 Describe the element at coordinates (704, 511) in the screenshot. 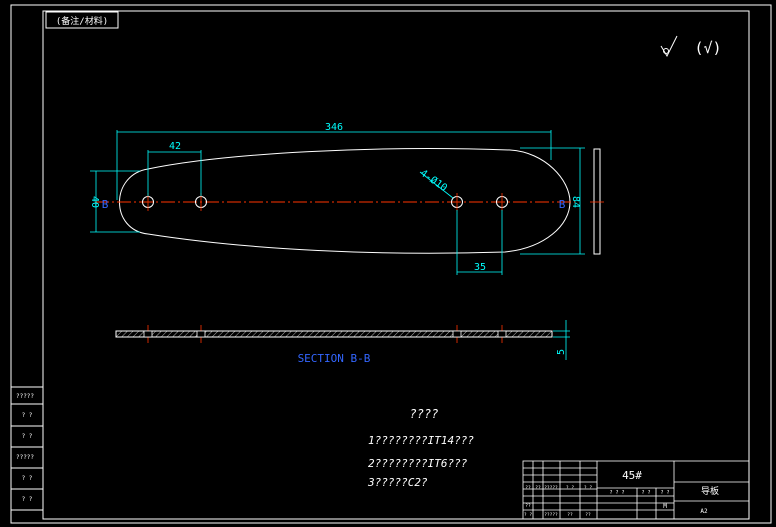

I see `tb-sheet: A2` at that location.